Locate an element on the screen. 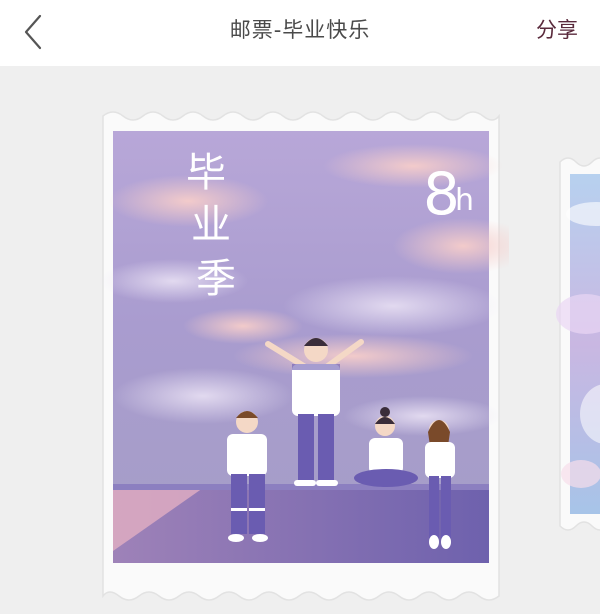 Image resolution: width=600 pixels, height=614 pixels. top-navigation-bar: 邮票-毕业快乐 分享 is located at coordinates (300, 33).